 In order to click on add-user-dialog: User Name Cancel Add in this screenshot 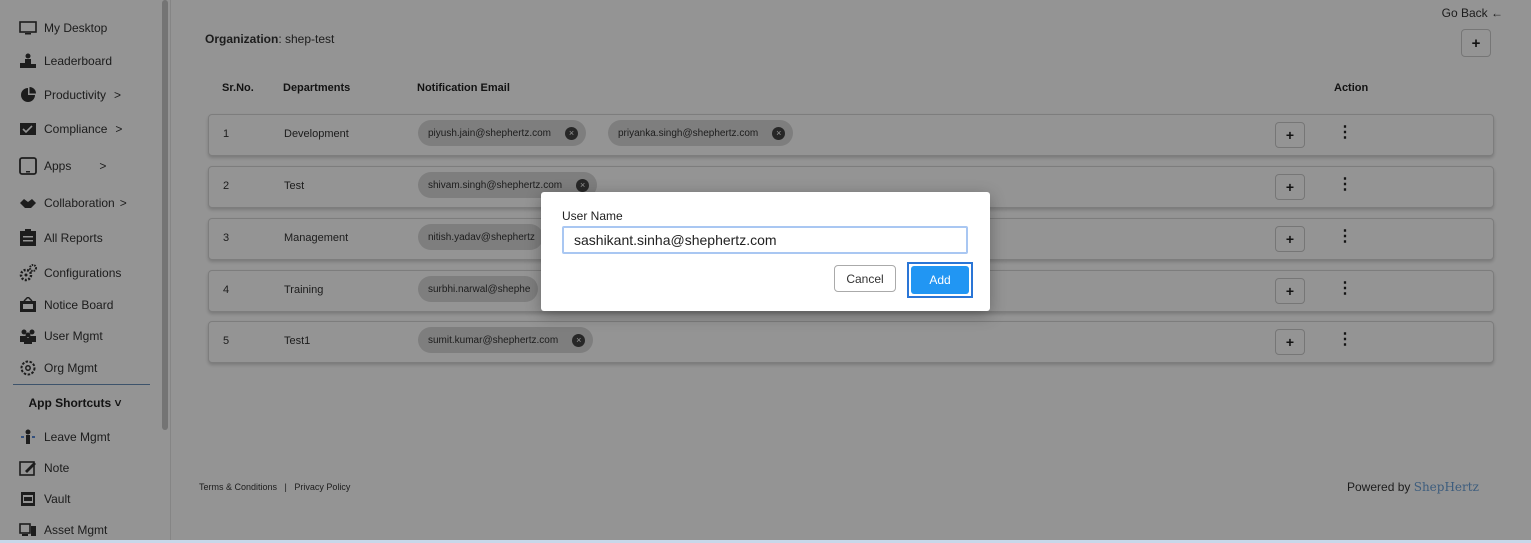, I will do `click(765, 251)`.